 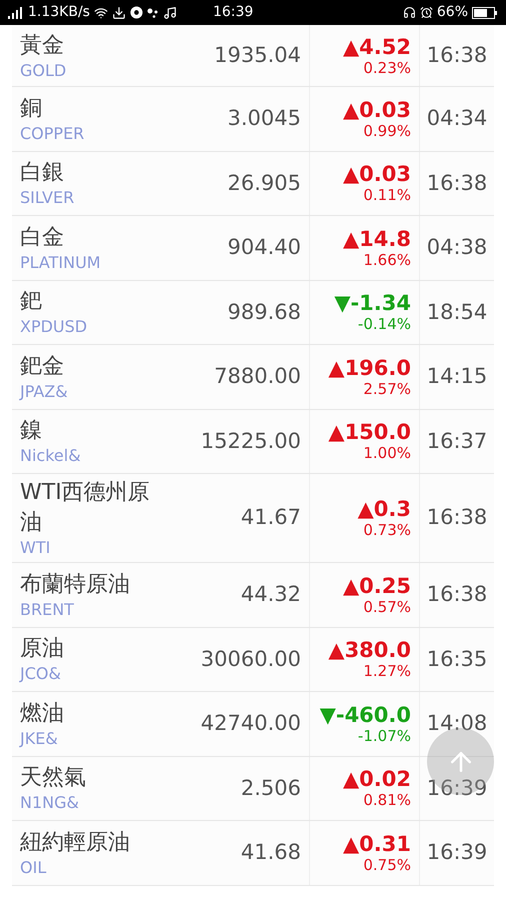 What do you see at coordinates (42, 649) in the screenshot?
I see `commodity-name: 原油` at bounding box center [42, 649].